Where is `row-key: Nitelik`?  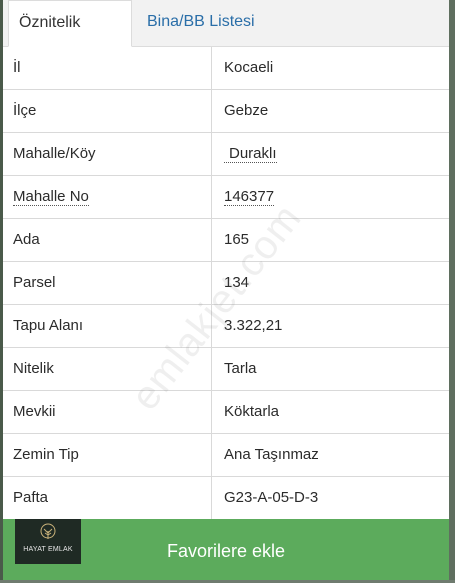
row-key: Nitelik is located at coordinates (107, 369).